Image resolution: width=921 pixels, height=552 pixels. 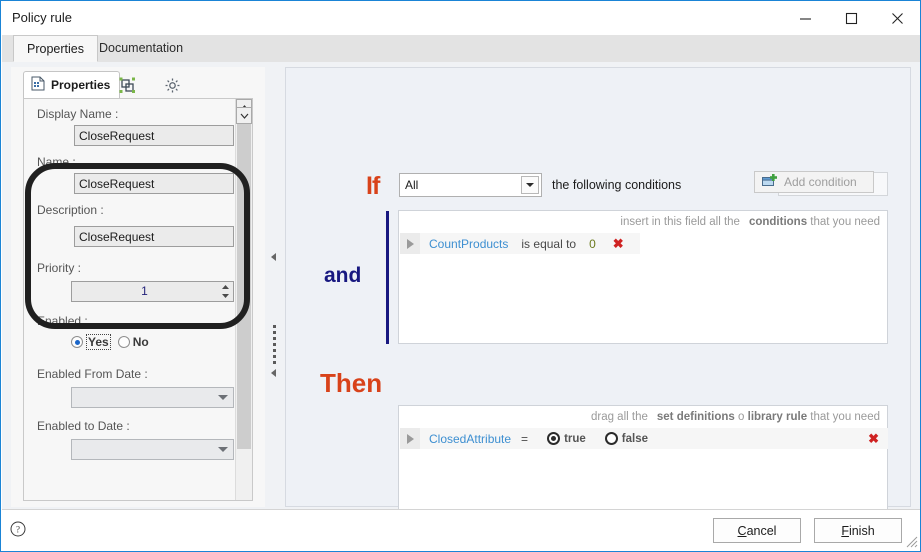 I want to click on window-title: Policy rule, so click(x=42, y=17).